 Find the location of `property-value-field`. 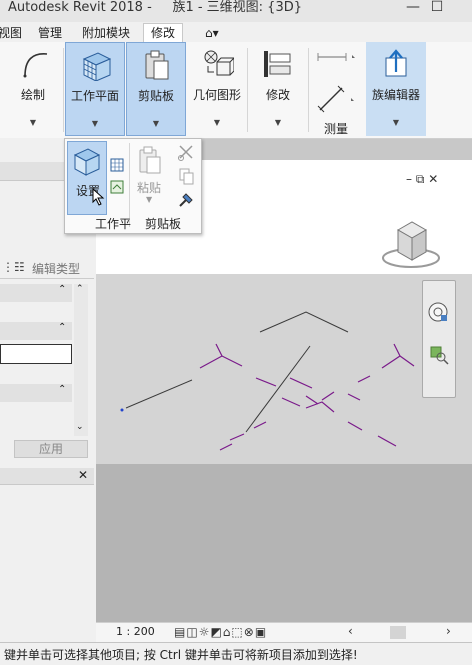

property-value-field is located at coordinates (36, 354).